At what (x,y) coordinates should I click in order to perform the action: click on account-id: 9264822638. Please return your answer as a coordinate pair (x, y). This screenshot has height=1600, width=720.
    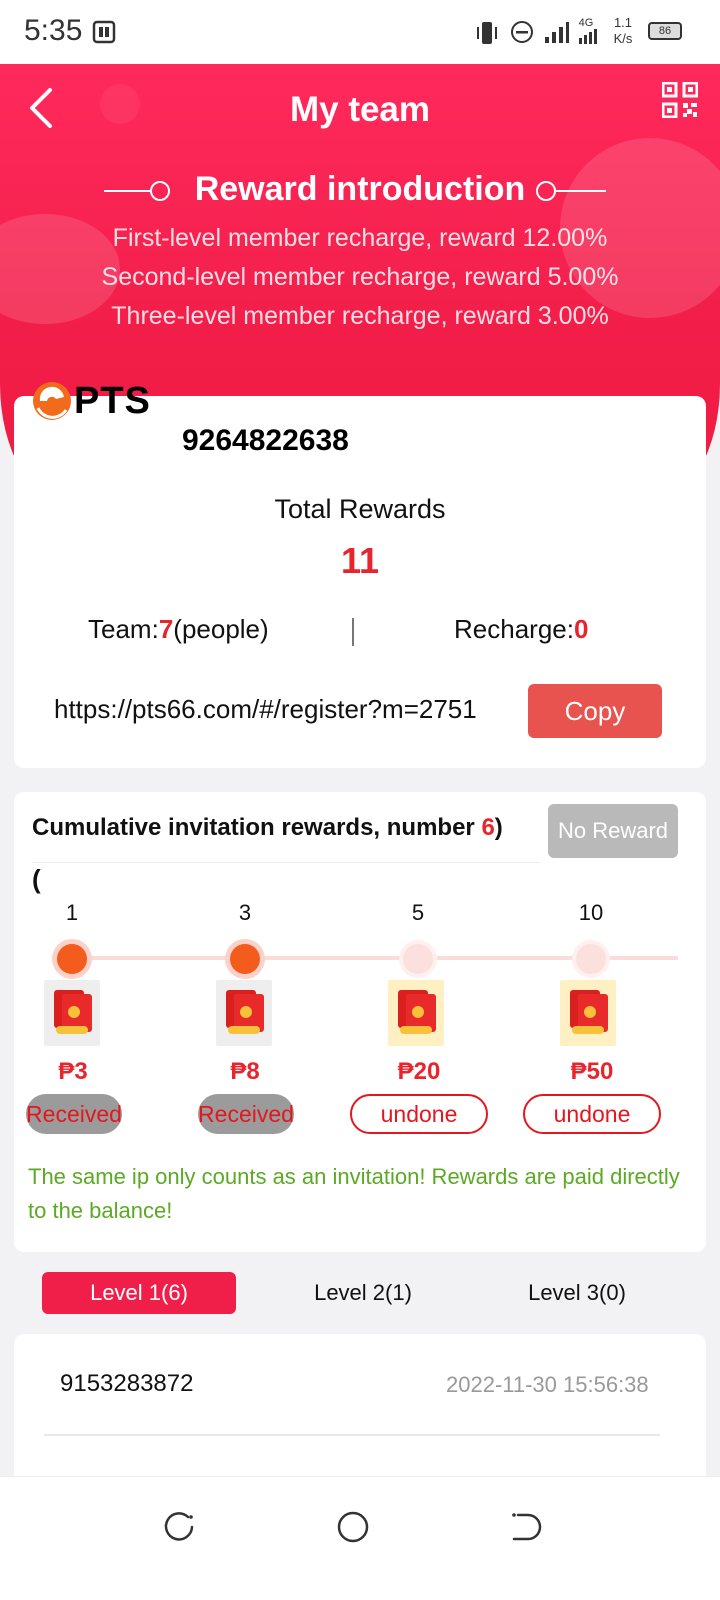
    Looking at the image, I should click on (265, 440).